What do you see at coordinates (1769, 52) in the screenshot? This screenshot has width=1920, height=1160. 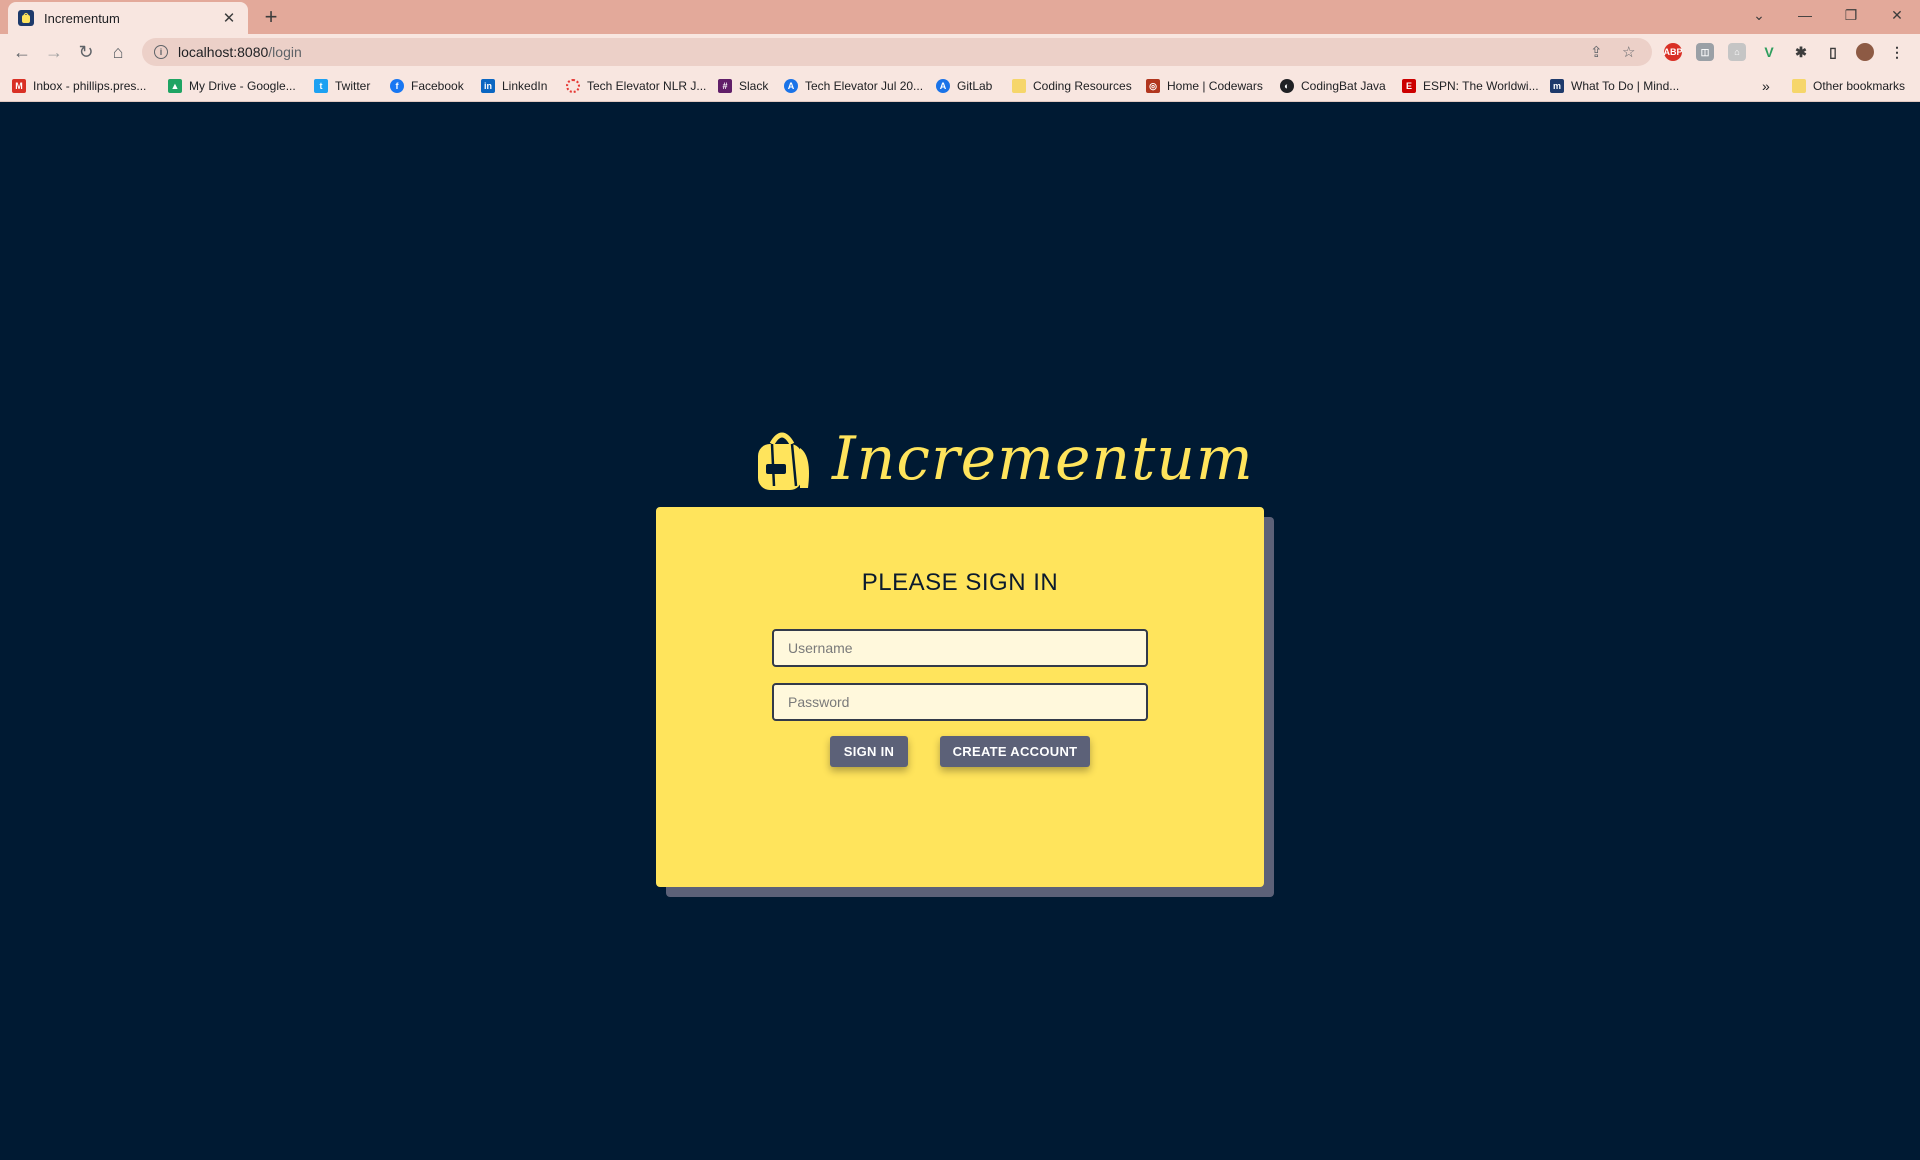 I see `vue-devtools-icon: V` at bounding box center [1769, 52].